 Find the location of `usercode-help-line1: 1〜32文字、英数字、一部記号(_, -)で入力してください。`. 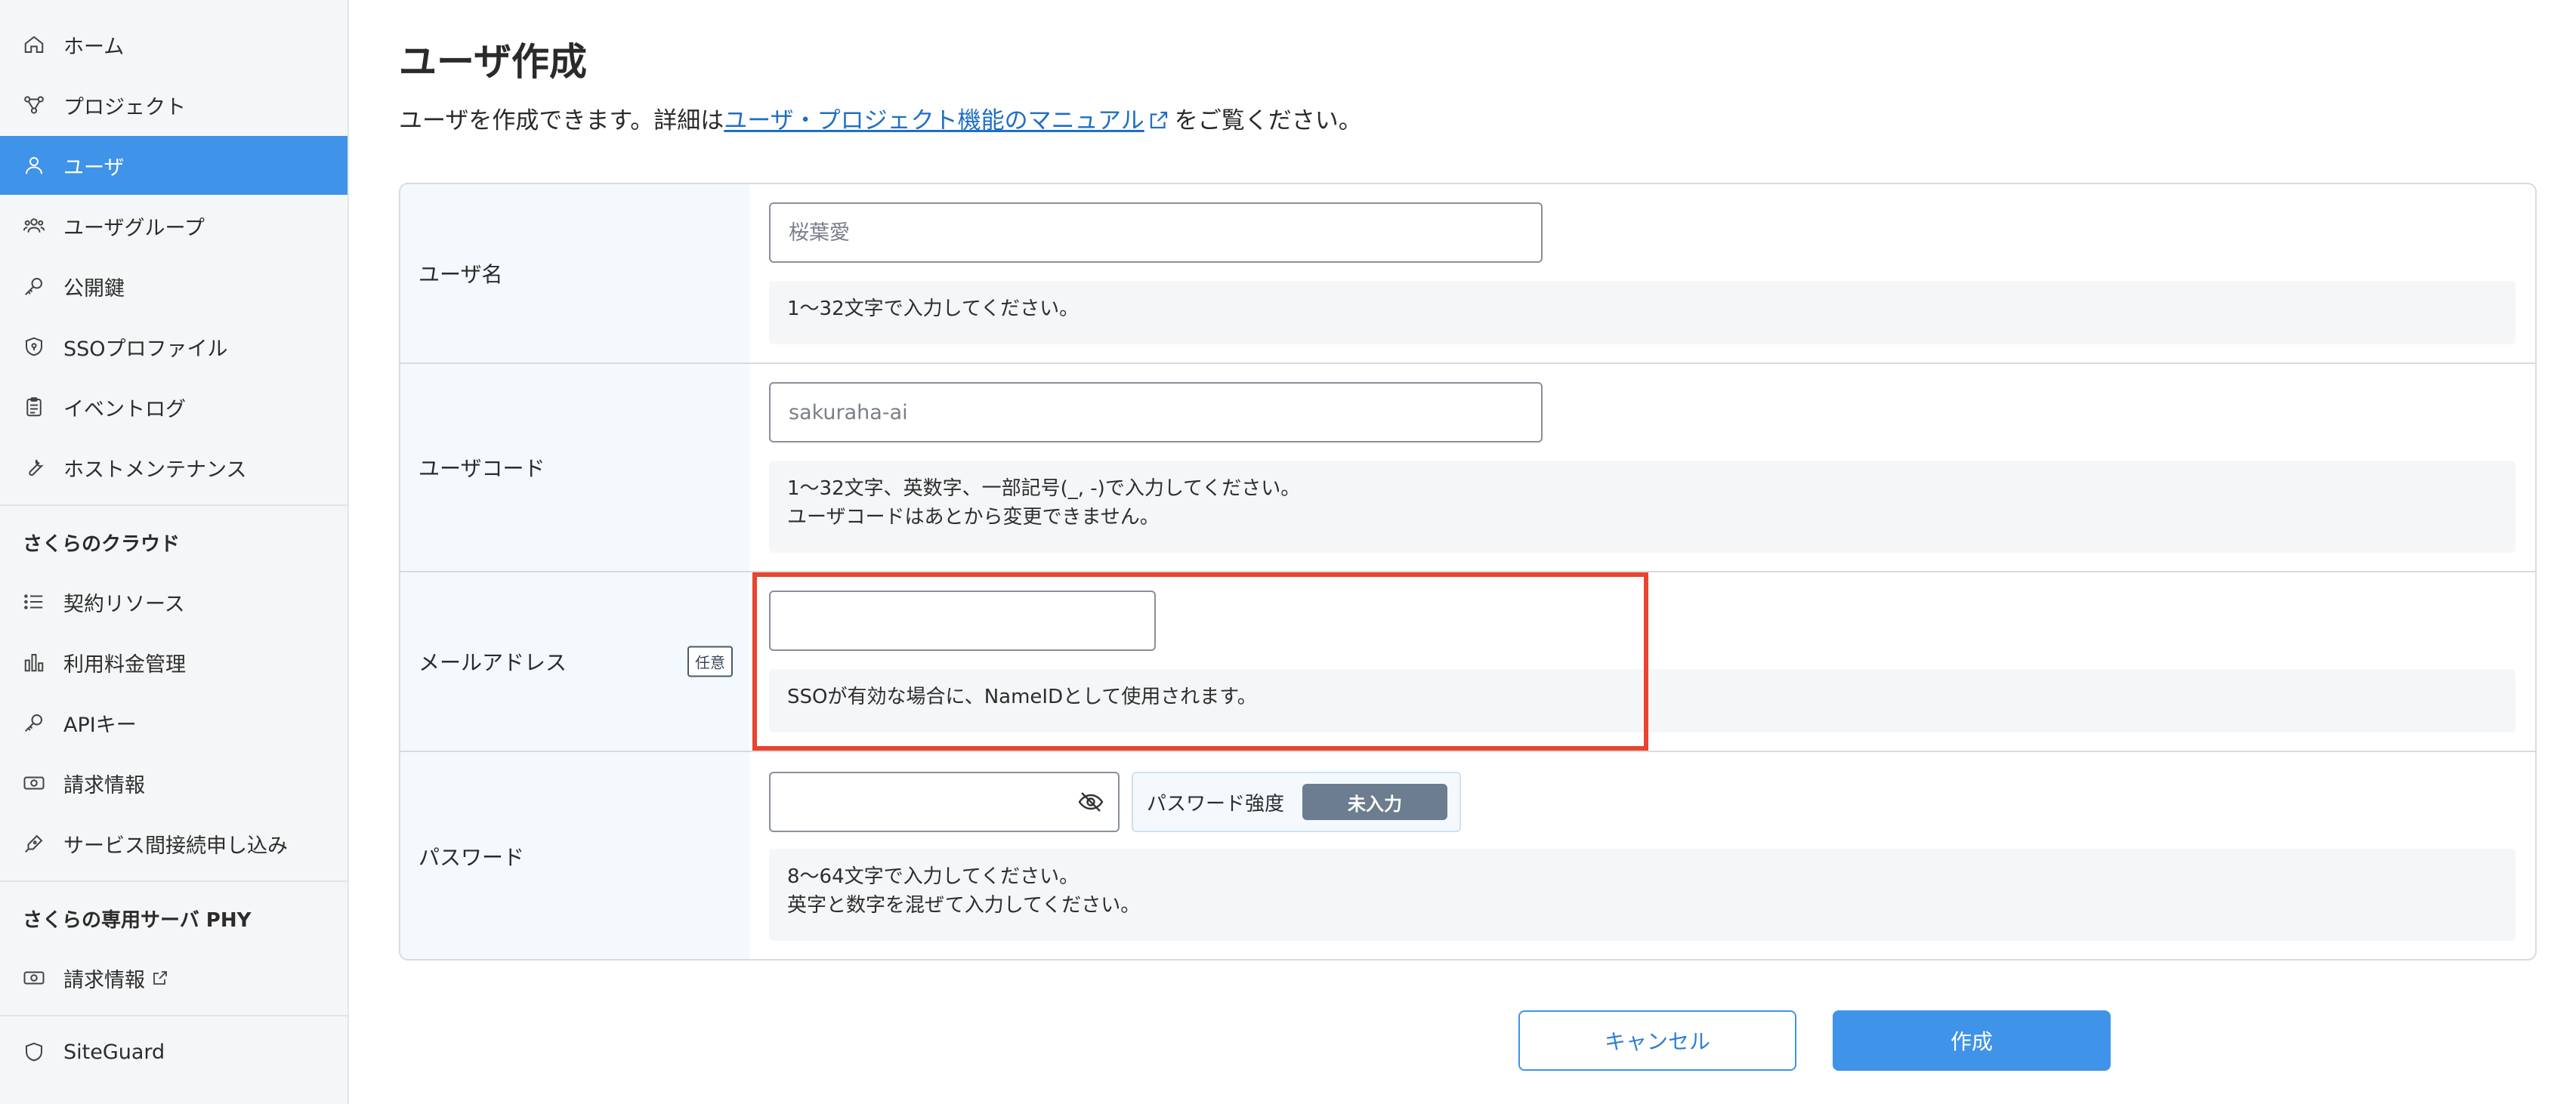

usercode-help-line1: 1〜32文字、英数字、一部記号(_, -)で入力してください。 is located at coordinates (1044, 488).